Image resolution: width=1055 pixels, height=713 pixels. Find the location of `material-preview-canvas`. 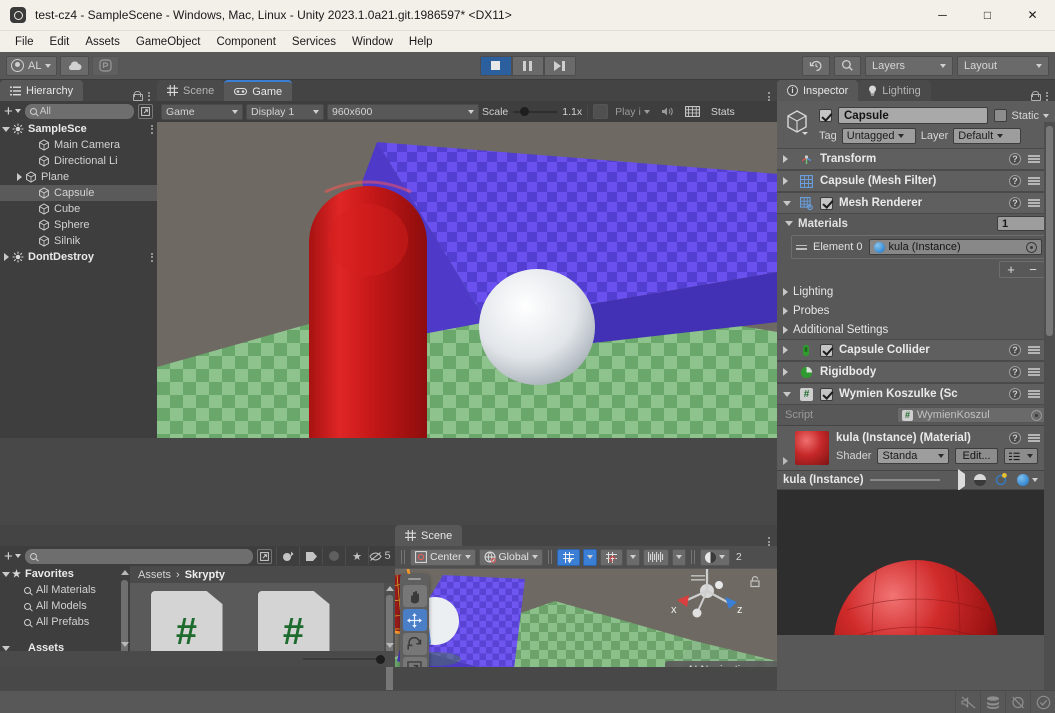

material-preview-canvas is located at coordinates (916, 562).